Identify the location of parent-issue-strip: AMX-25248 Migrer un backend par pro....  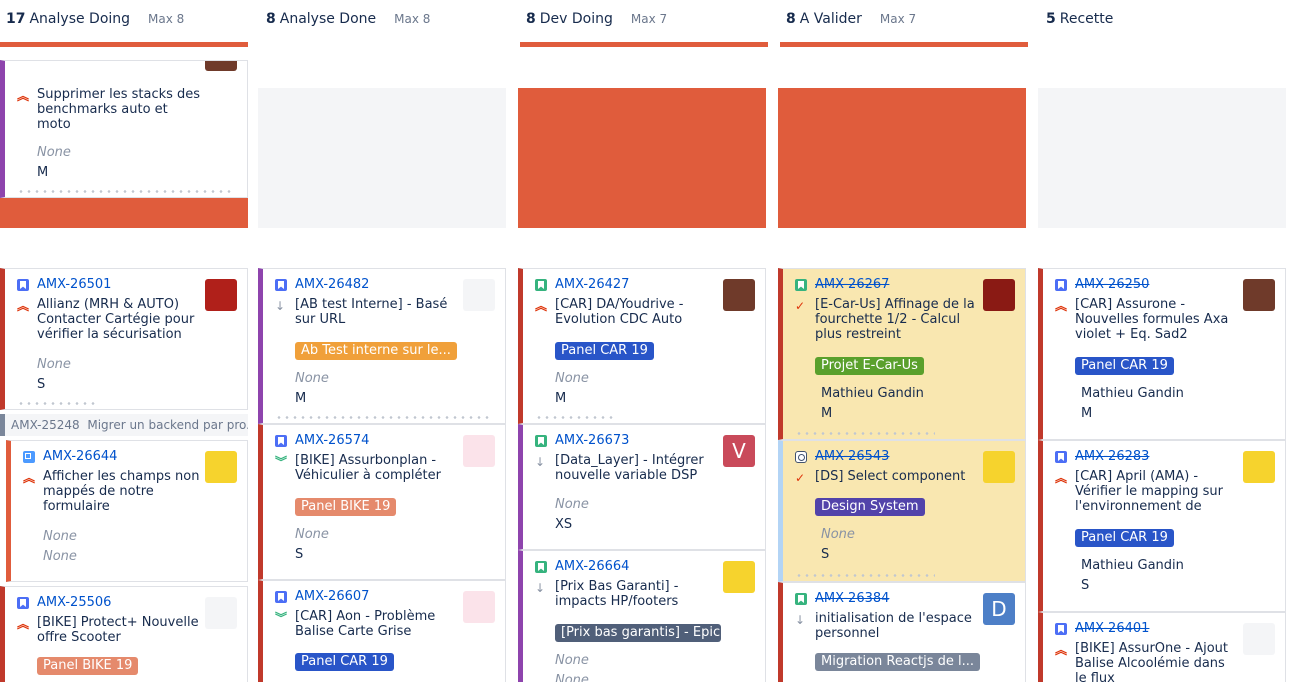
(124, 425).